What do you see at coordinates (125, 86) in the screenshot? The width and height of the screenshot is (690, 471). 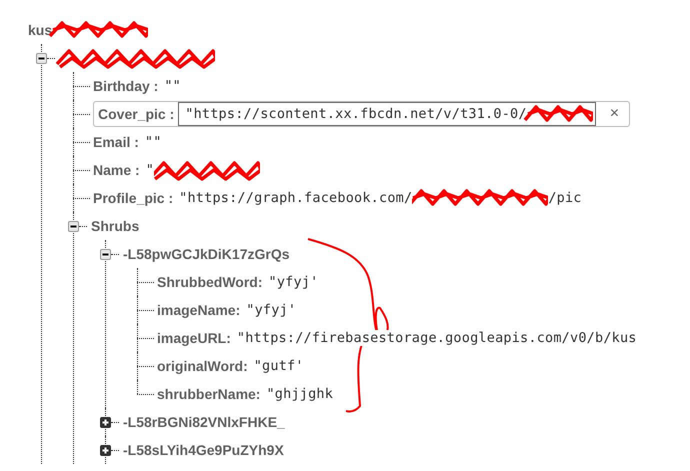 I see `key-label: Birthday :` at bounding box center [125, 86].